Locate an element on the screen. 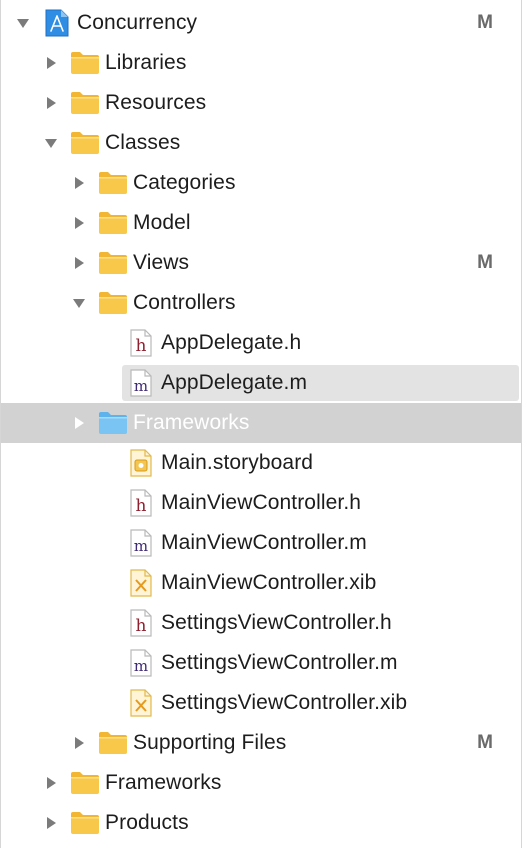 This screenshot has height=848, width=522. tree-row-label: Model is located at coordinates (162, 222).